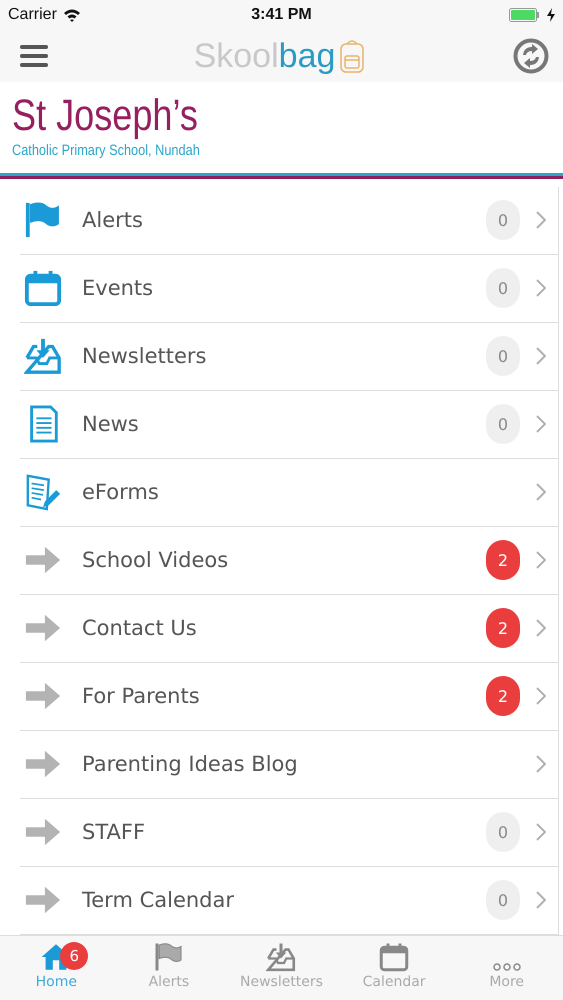  What do you see at coordinates (141, 696) in the screenshot?
I see `menu-label: For Parents` at bounding box center [141, 696].